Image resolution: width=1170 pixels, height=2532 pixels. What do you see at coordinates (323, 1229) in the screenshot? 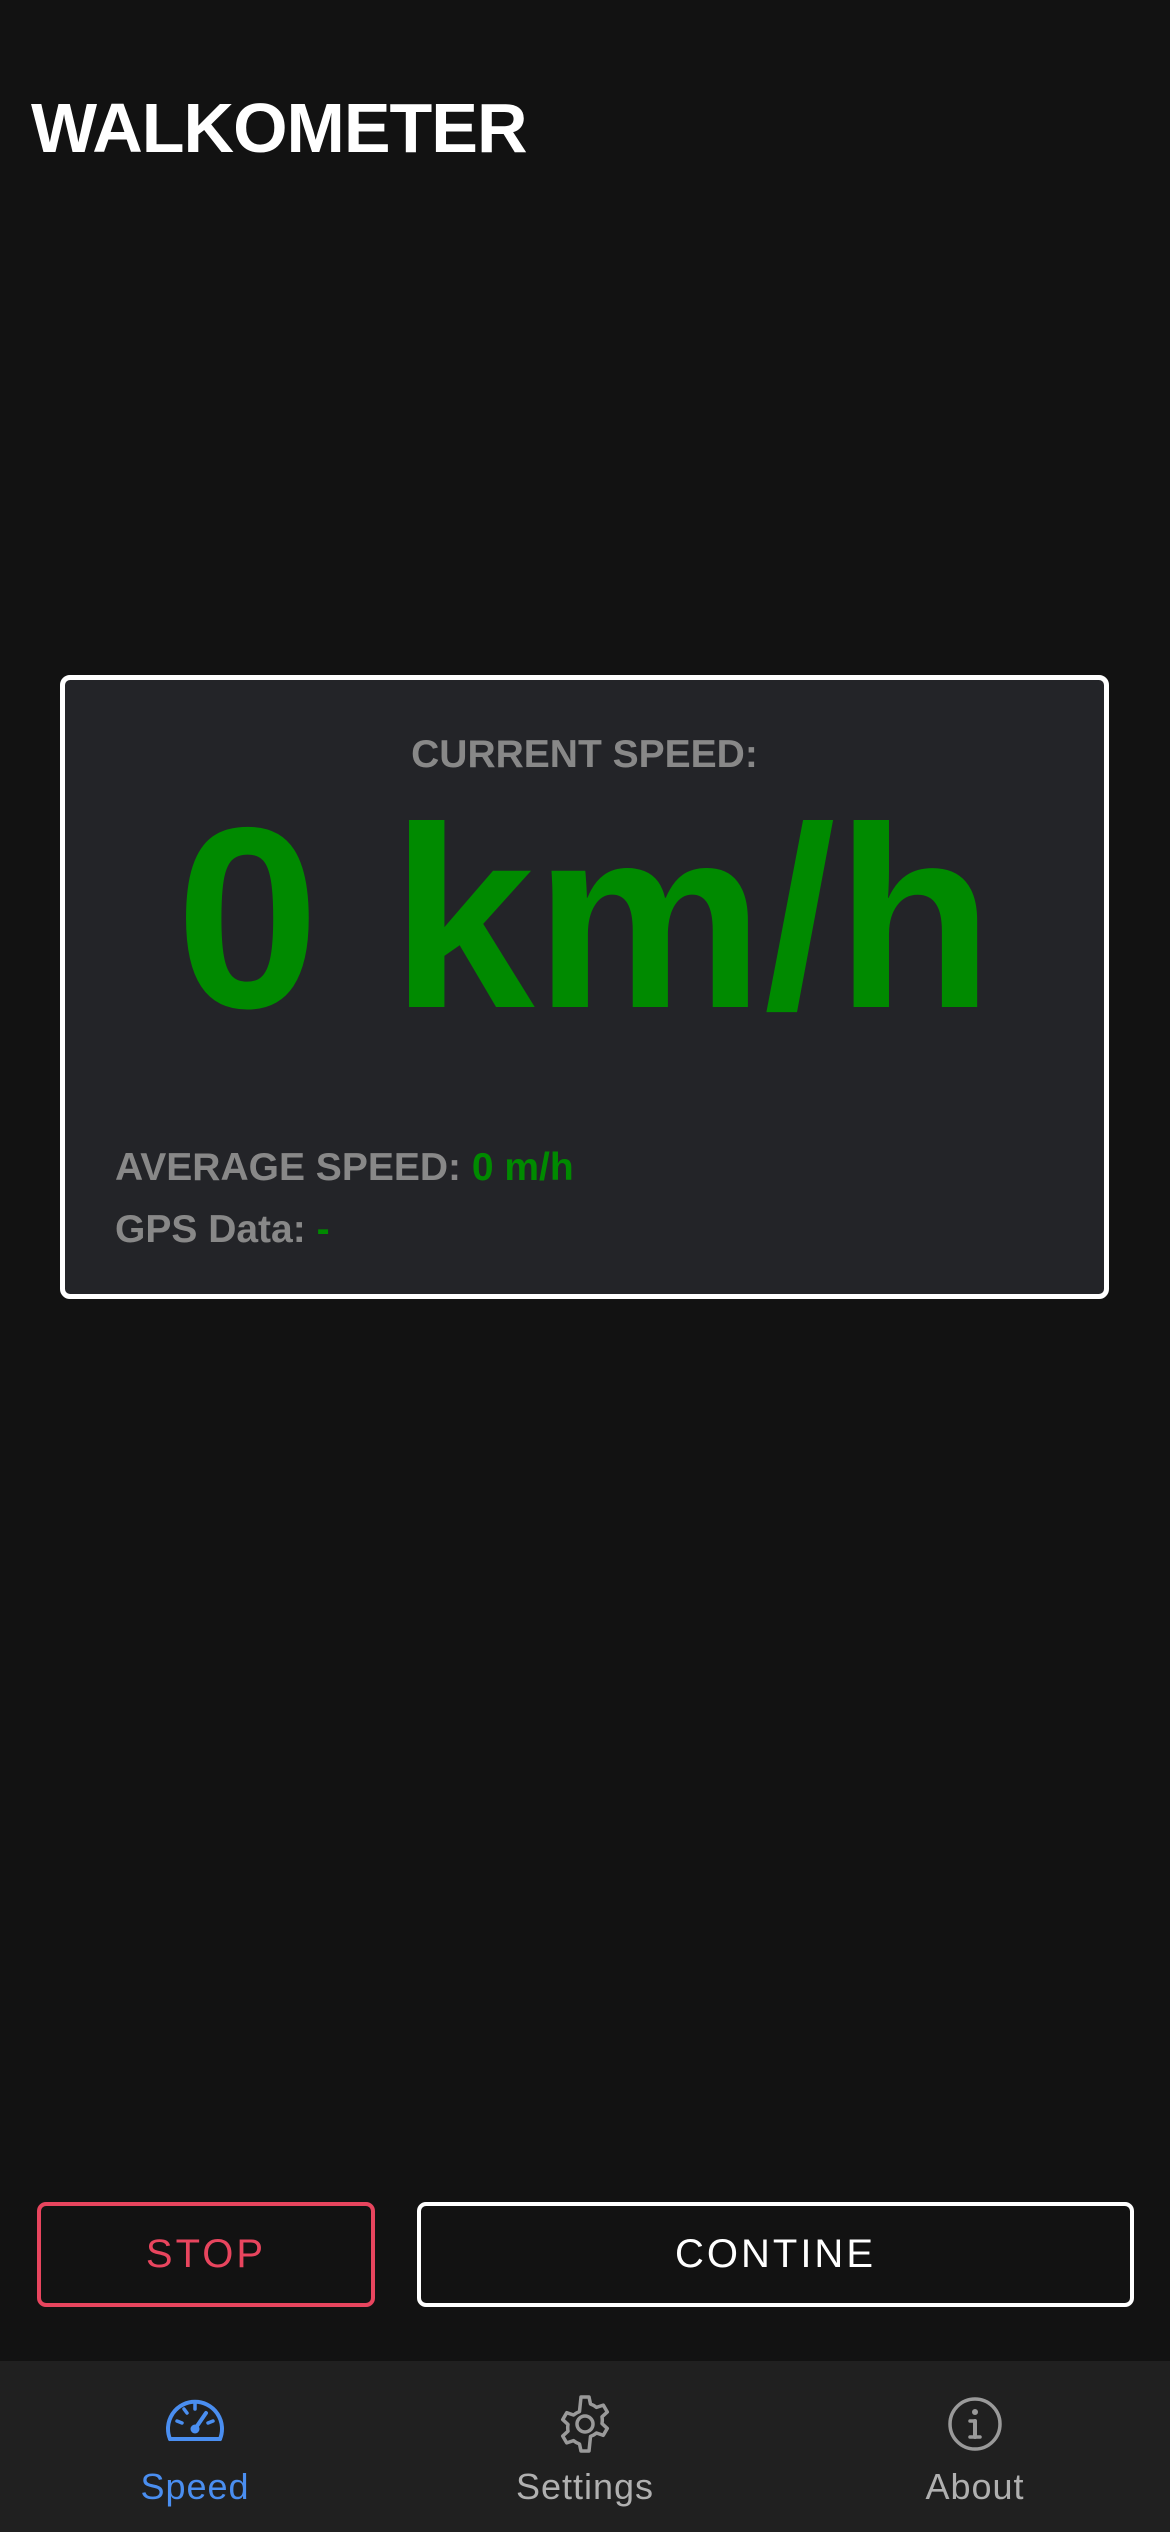
I see `gps-data-value: -` at bounding box center [323, 1229].